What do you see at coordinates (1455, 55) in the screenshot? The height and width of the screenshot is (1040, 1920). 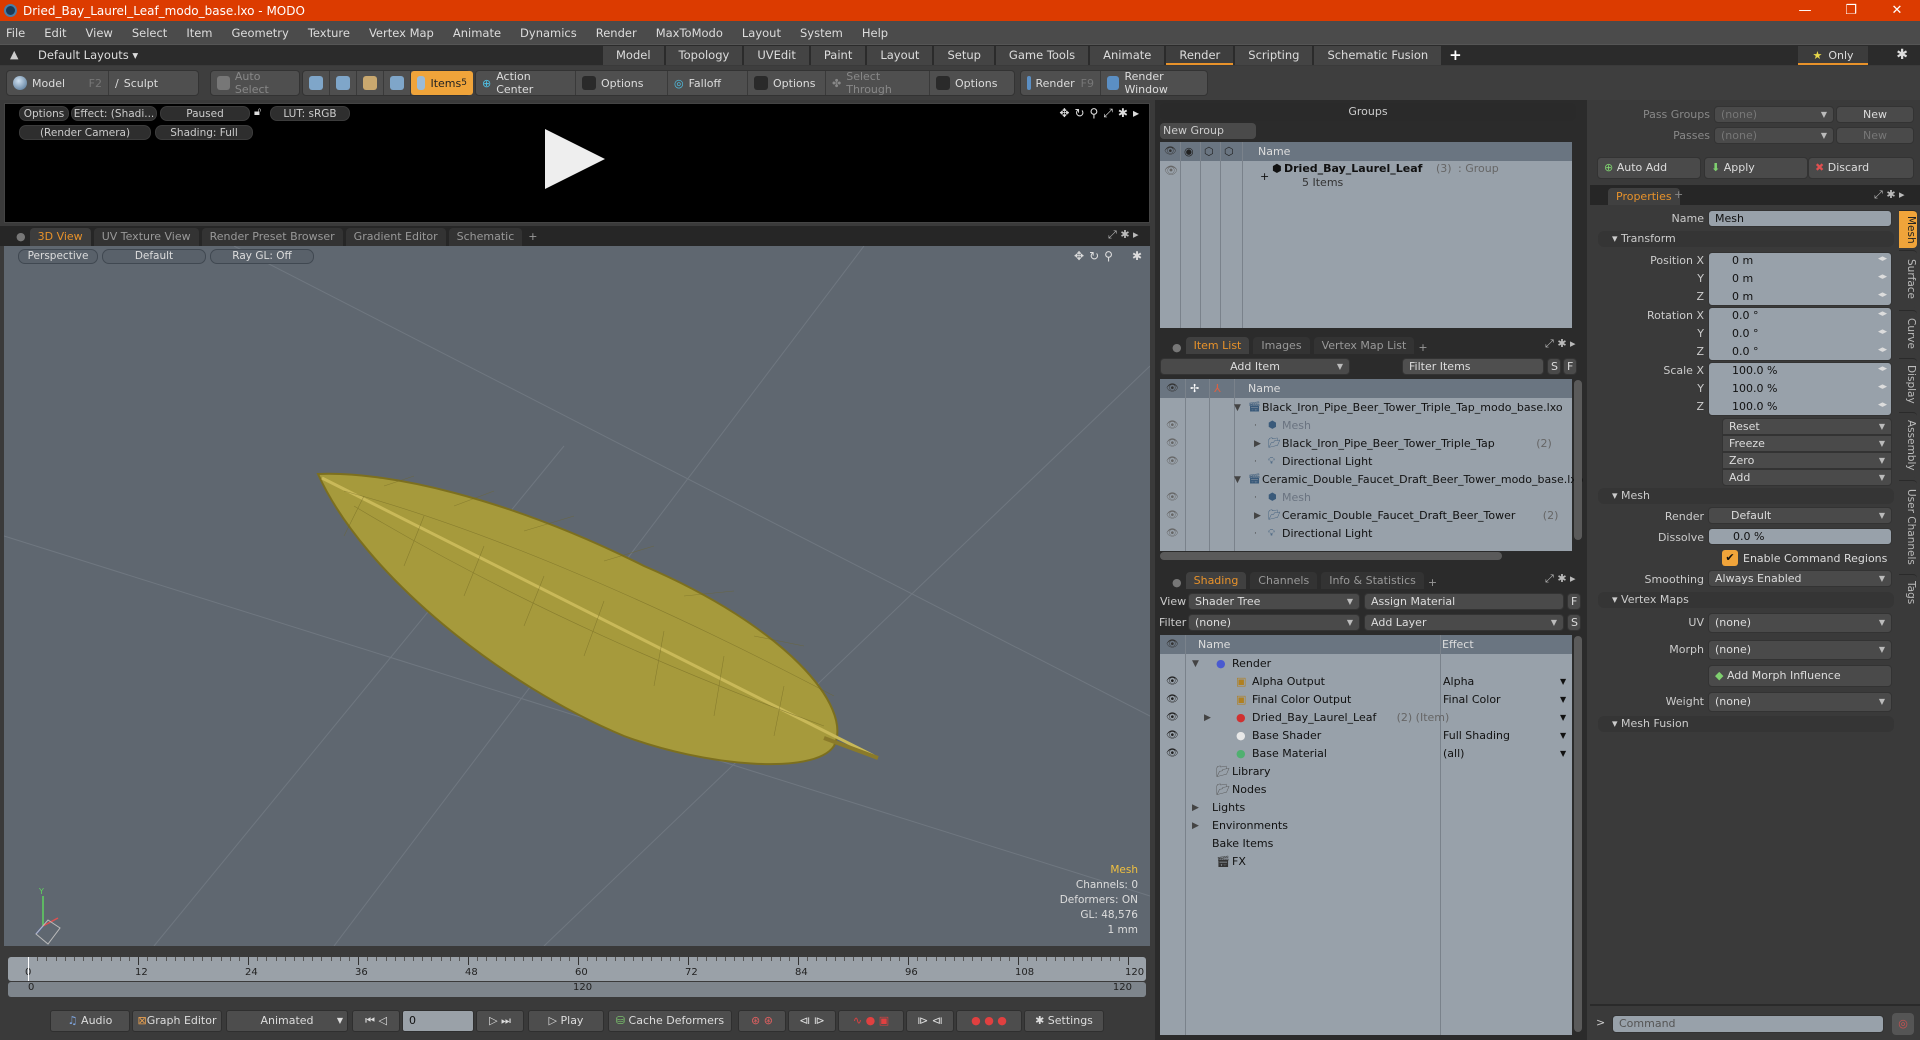 I see `add-layout-tab-button: +` at bounding box center [1455, 55].